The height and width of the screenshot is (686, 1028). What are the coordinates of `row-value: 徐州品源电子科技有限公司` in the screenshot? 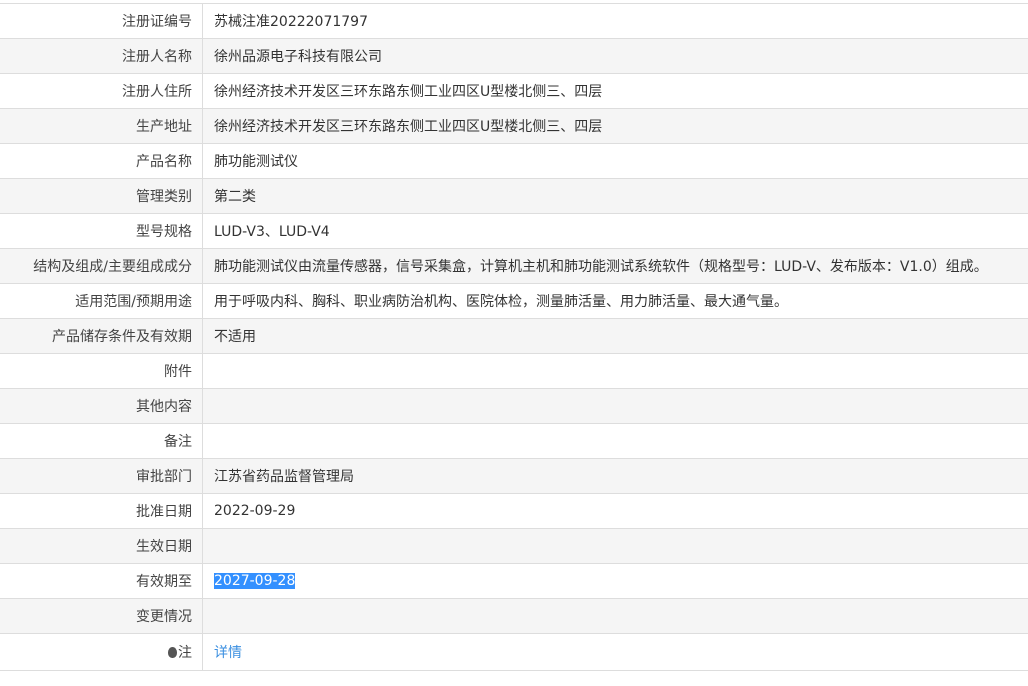 It's located at (615, 56).